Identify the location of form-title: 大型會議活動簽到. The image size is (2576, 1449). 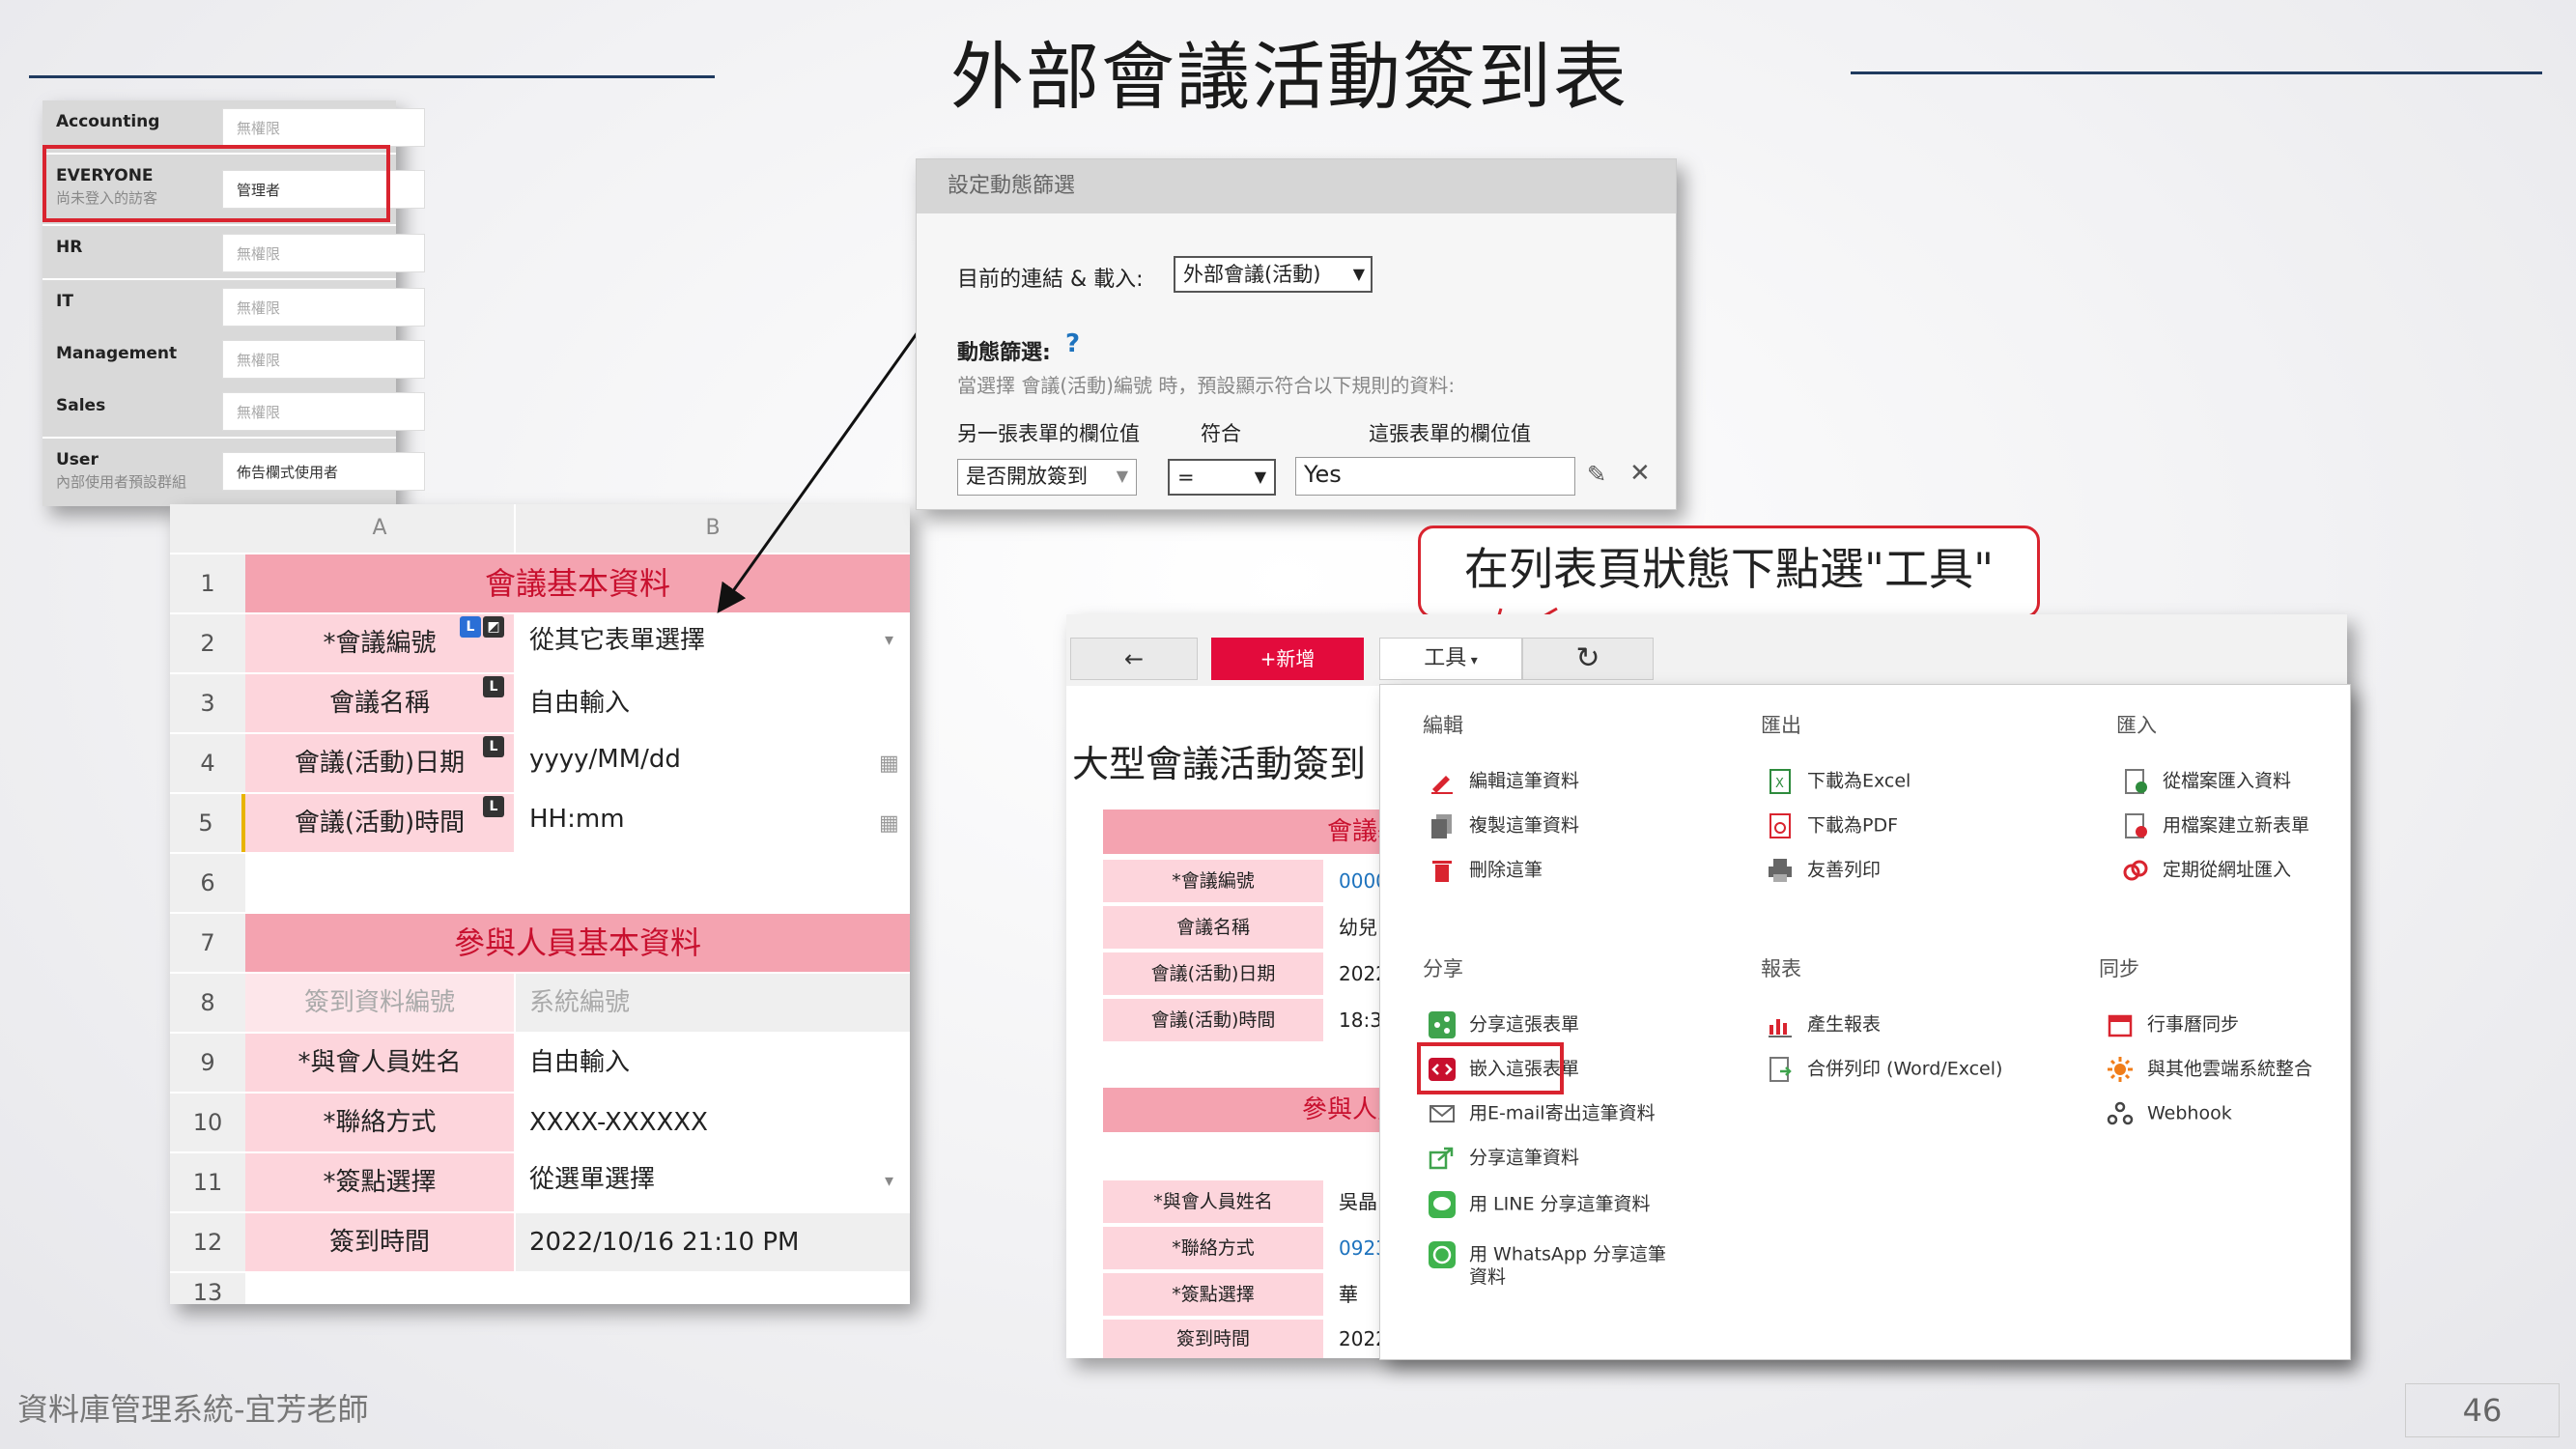
(1219, 764).